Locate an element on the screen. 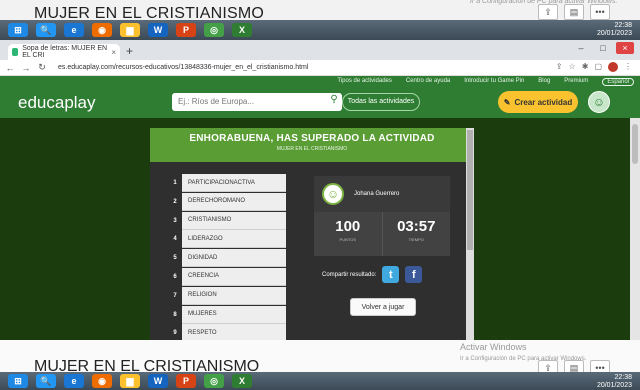 The width and height of the screenshot is (640, 390). word-text: CREENCIA is located at coordinates (234, 276).